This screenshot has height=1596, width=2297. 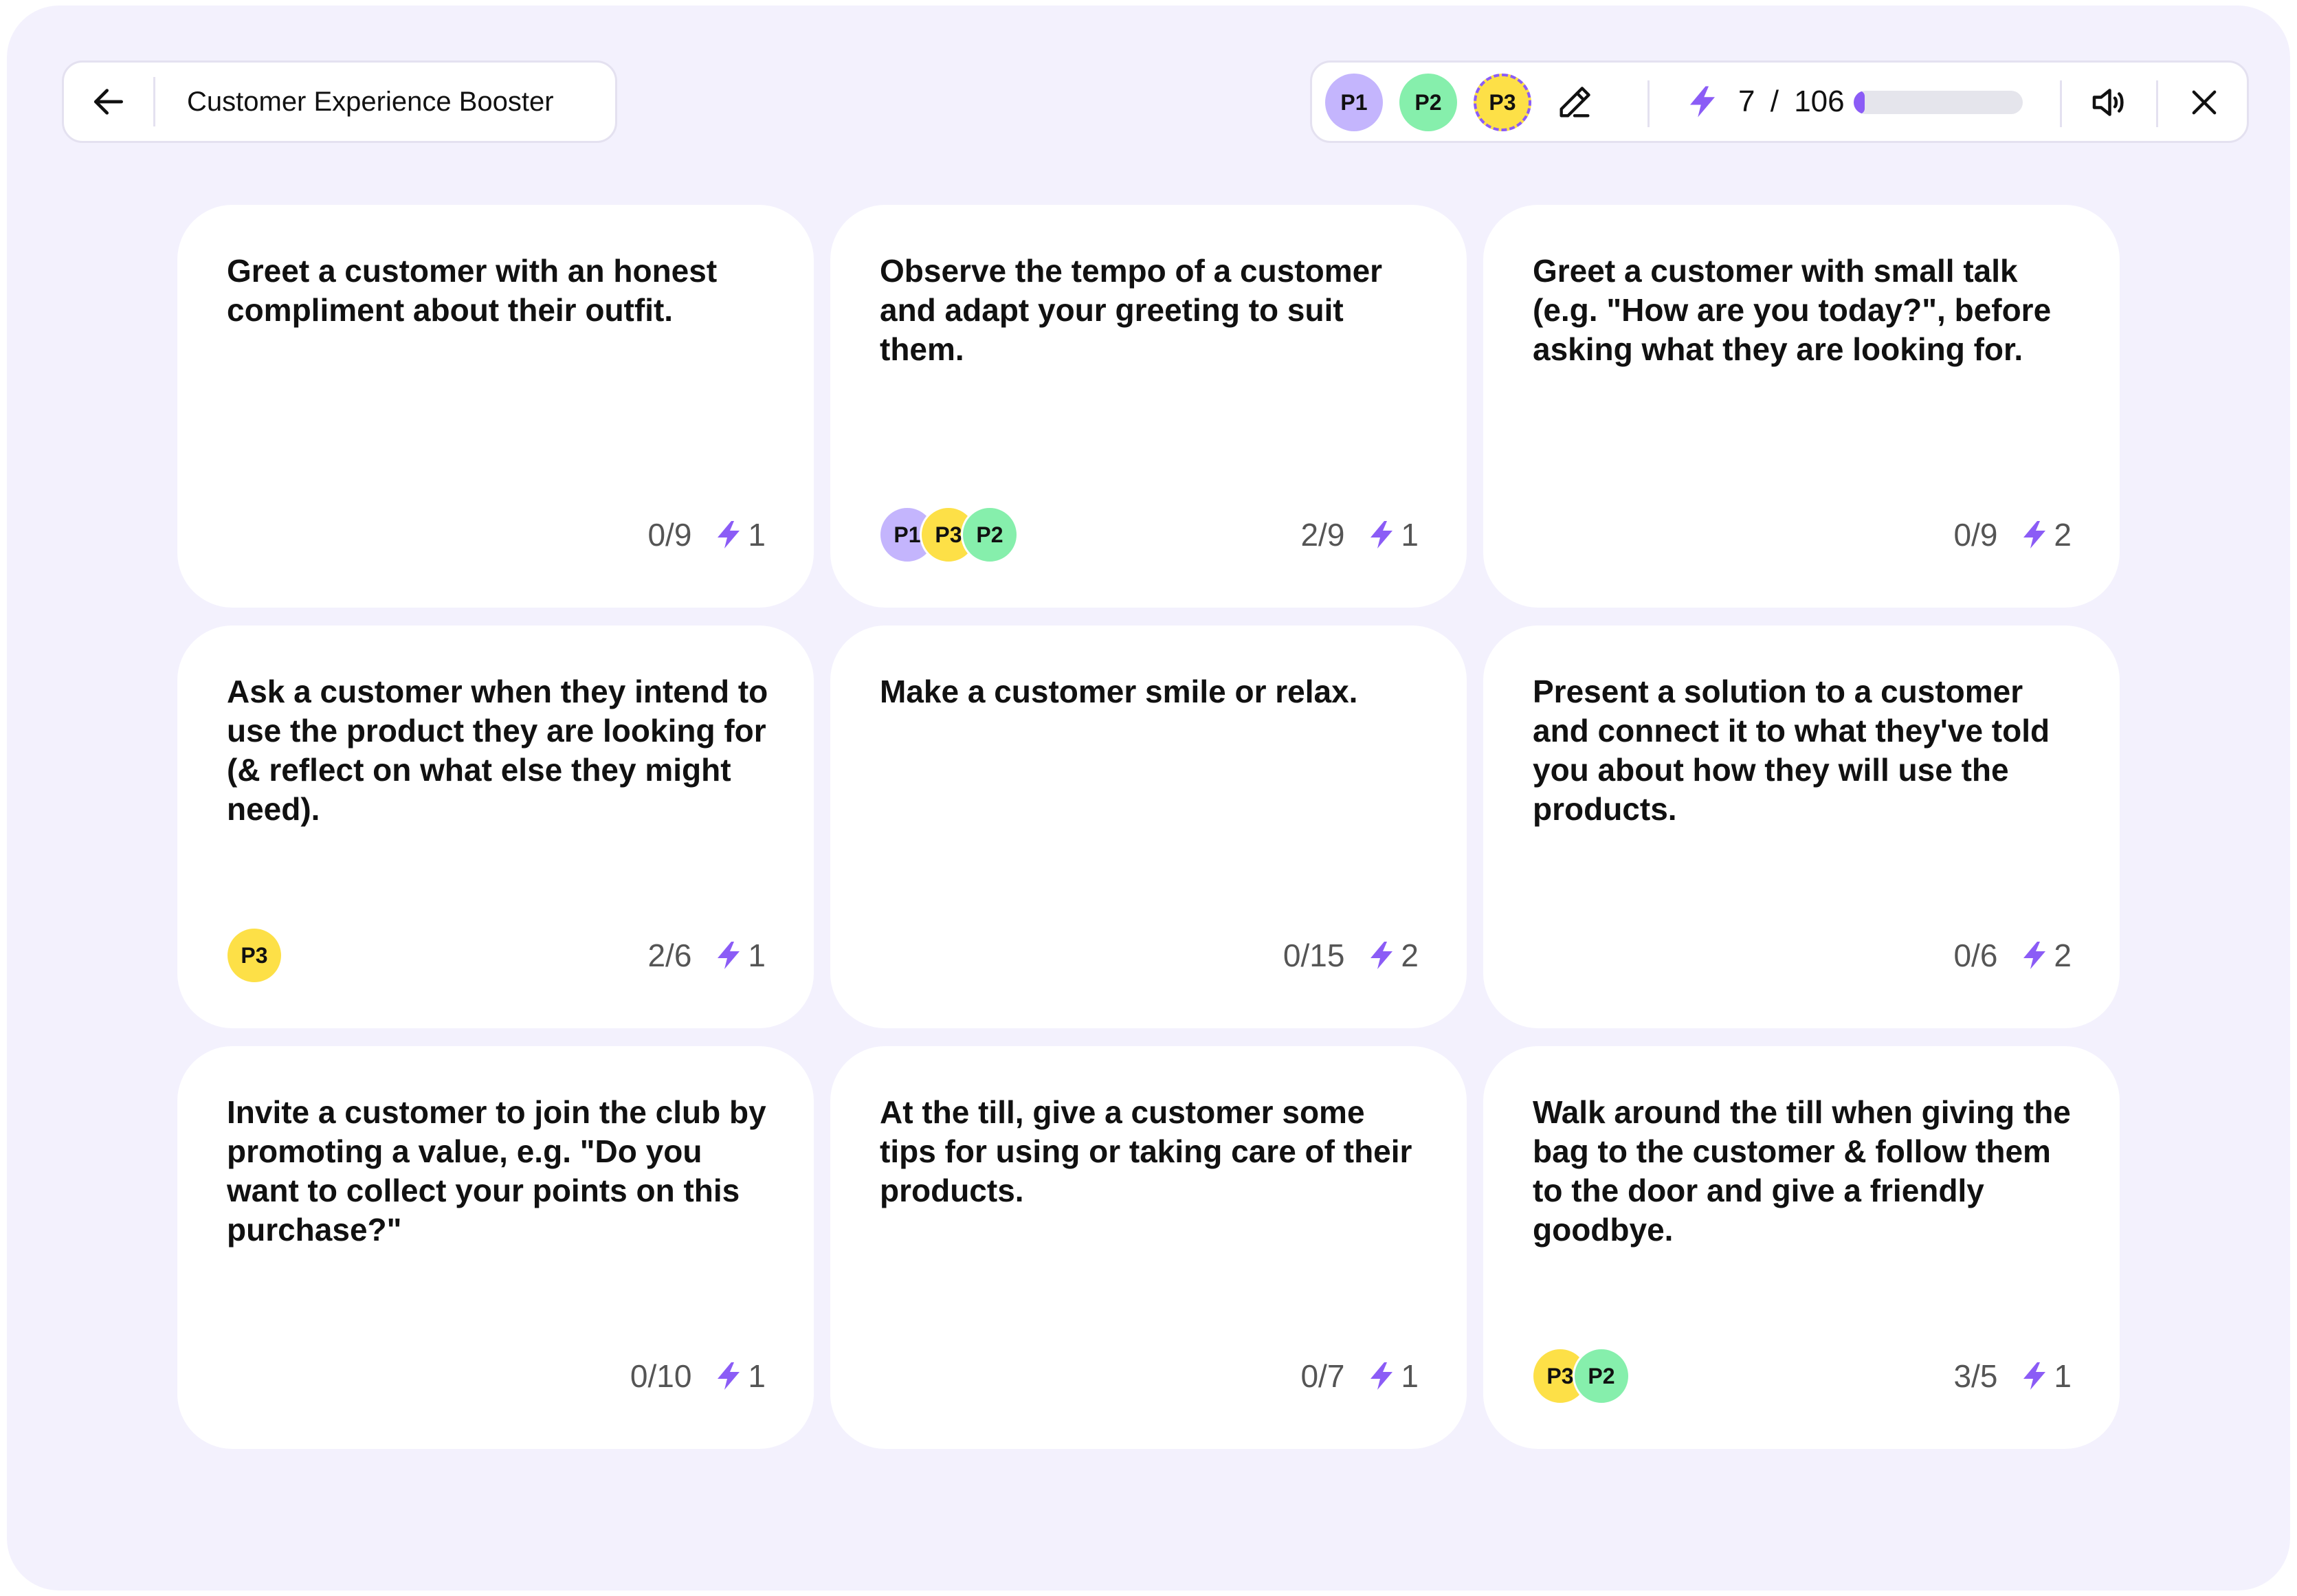 I want to click on score-total: 106, so click(x=1819, y=101).